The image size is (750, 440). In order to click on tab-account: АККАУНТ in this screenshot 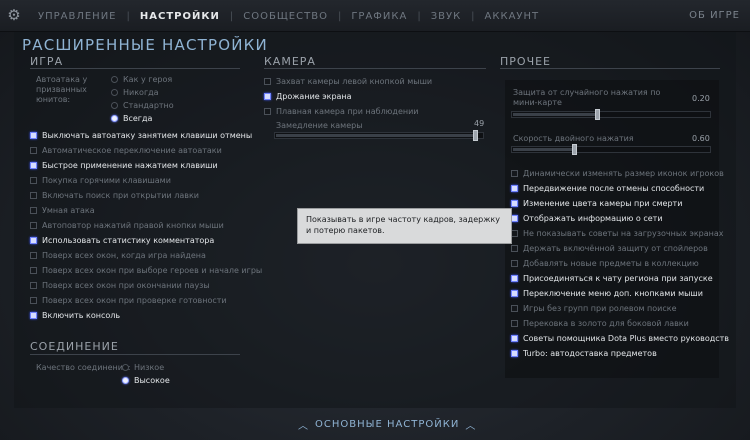, I will do `click(512, 16)`.